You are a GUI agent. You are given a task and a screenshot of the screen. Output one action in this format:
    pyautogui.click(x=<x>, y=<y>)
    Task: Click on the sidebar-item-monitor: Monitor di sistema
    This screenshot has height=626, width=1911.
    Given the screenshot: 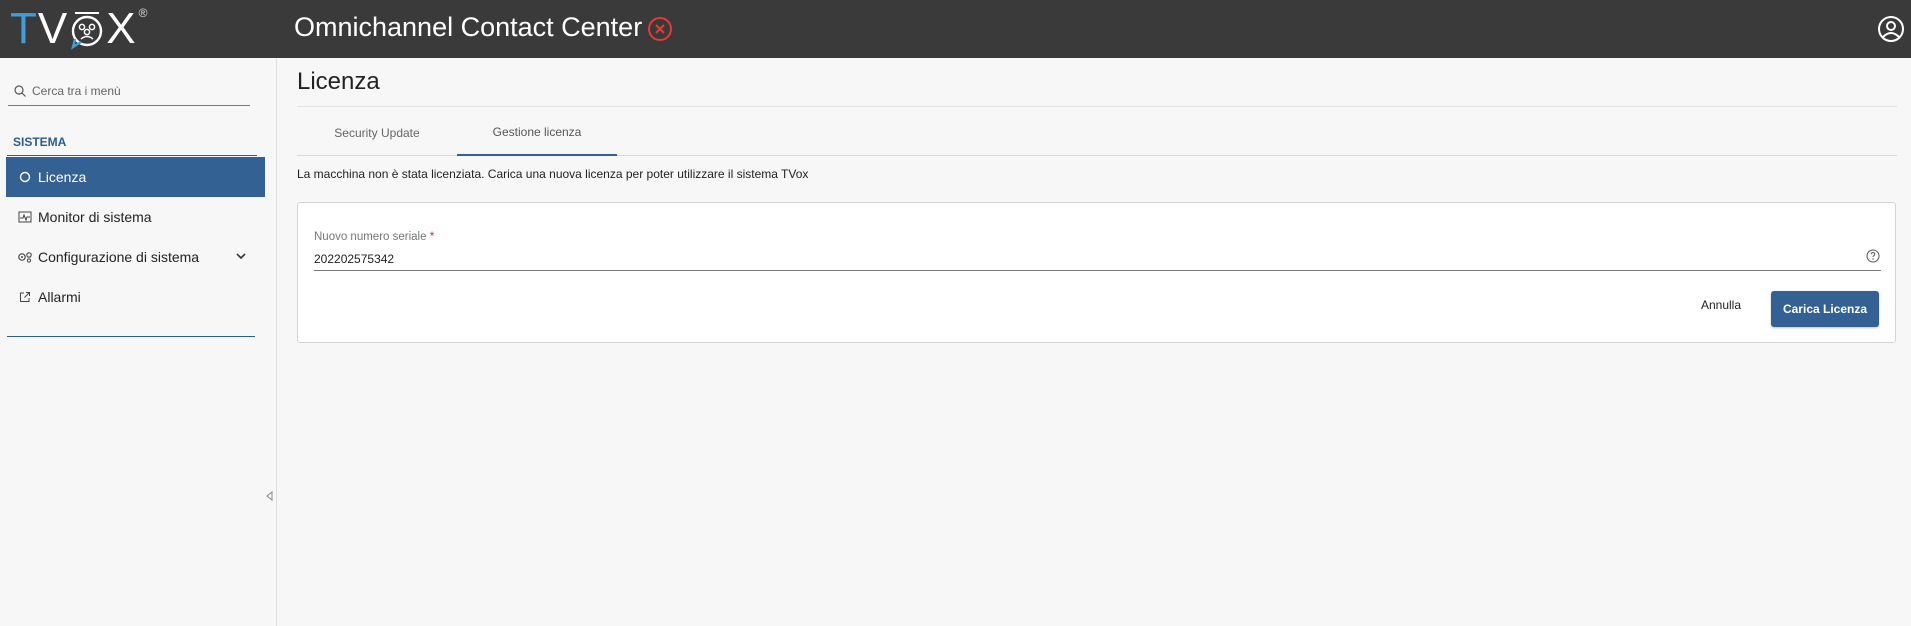 What is the action you would take?
    pyautogui.click(x=135, y=217)
    